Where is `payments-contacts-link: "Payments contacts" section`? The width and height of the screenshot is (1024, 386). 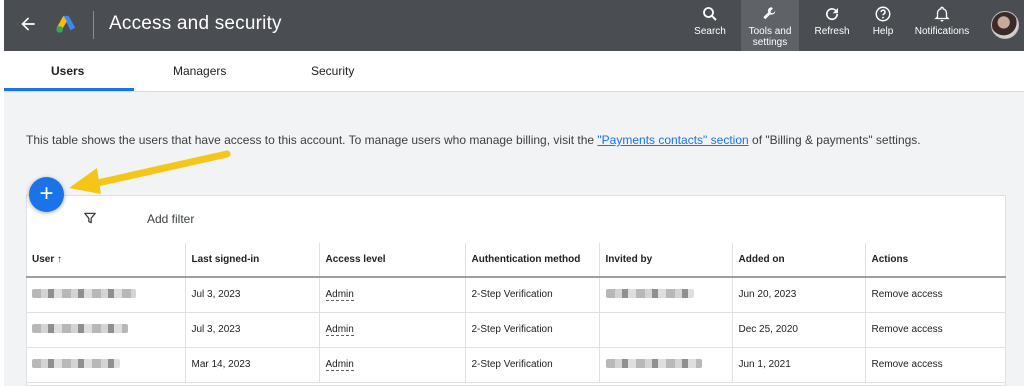 payments-contacts-link: "Payments contacts" section is located at coordinates (672, 140).